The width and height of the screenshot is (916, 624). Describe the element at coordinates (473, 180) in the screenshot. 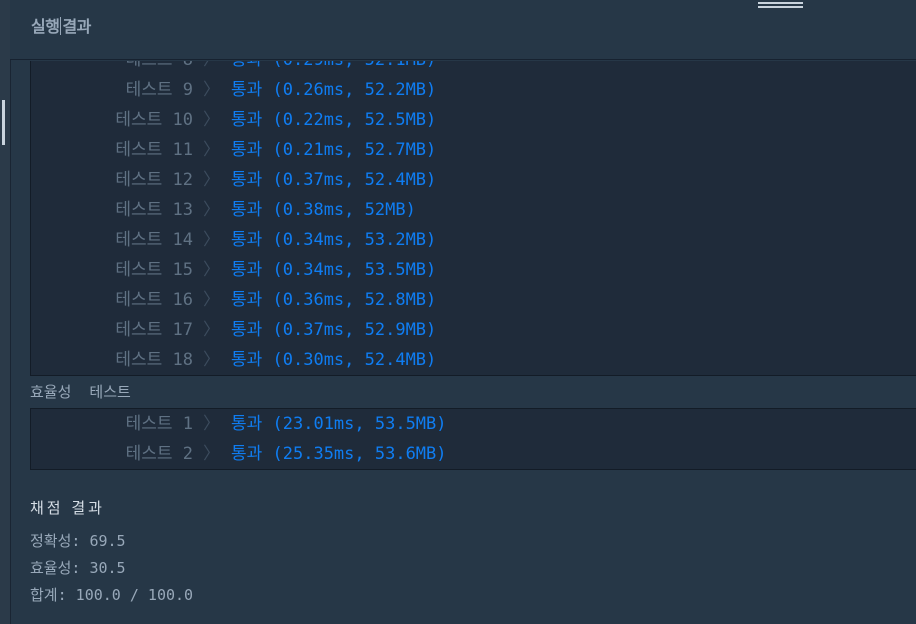

I see `test-result-row: 테스트 12 〉 통과 (0.37ms, 52.4MB)` at that location.